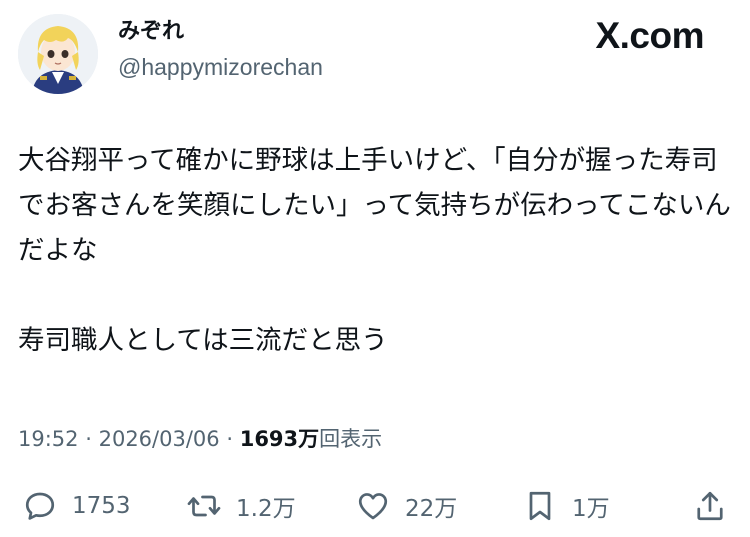 The image size is (750, 537). I want to click on avatar-image, so click(58, 54).